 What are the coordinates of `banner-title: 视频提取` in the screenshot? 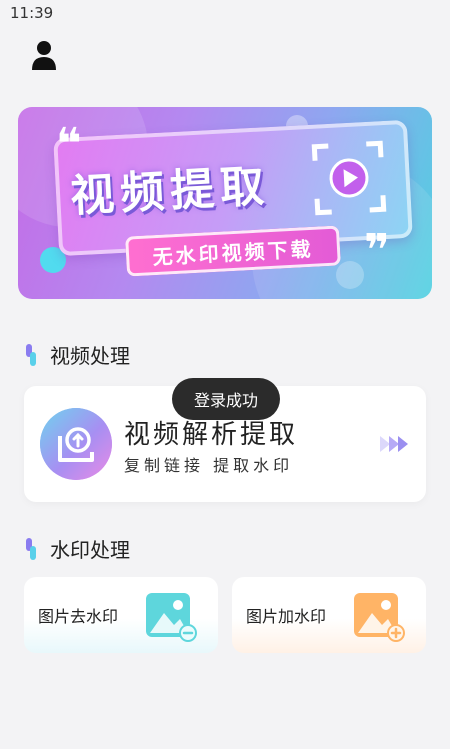 It's located at (170, 191).